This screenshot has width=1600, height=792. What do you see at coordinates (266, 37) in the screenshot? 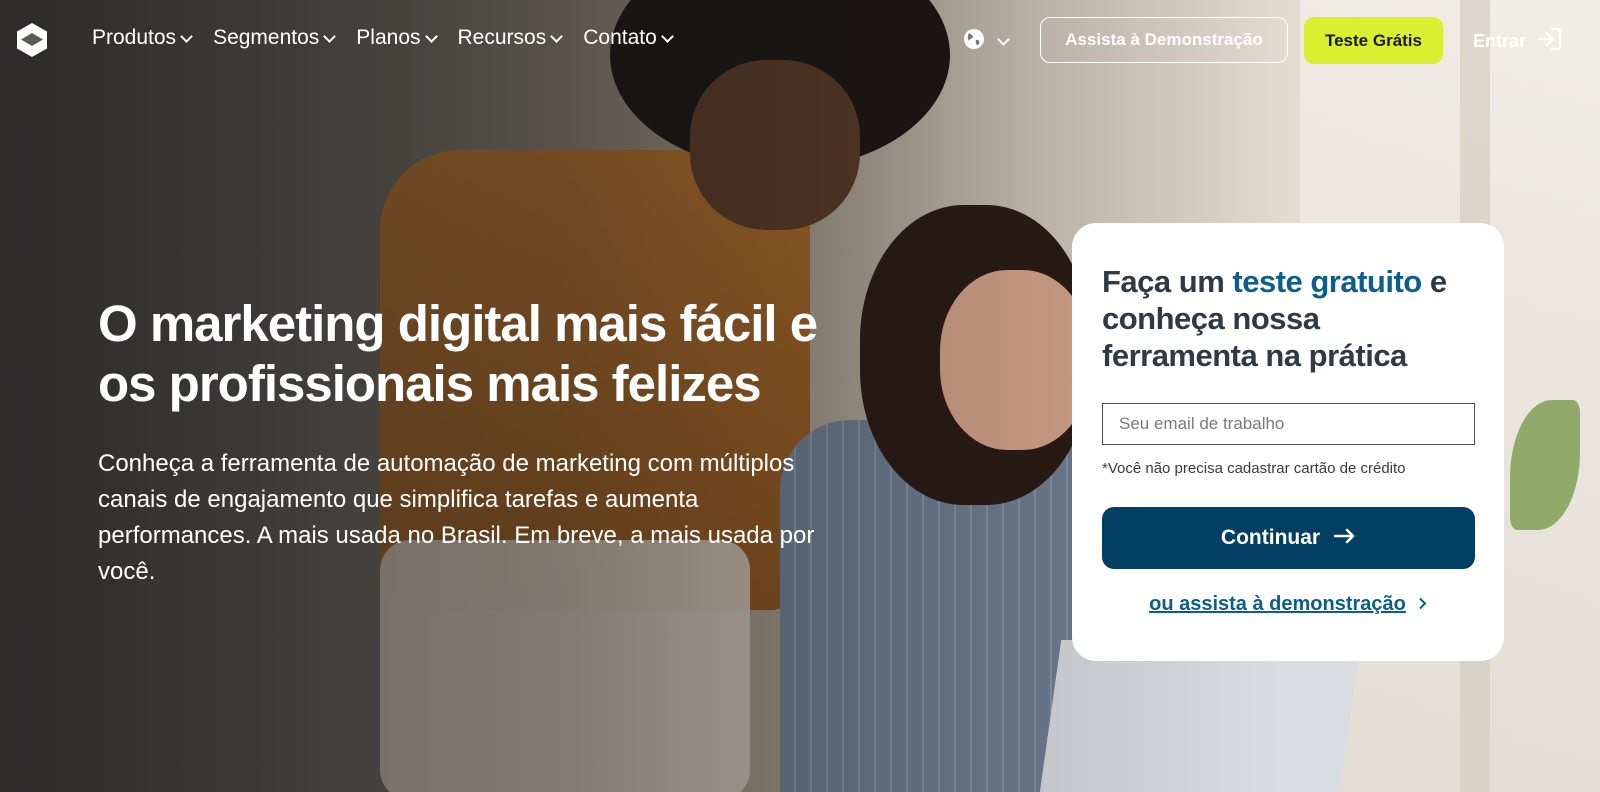
I see `nav-item-label: Segmentos` at bounding box center [266, 37].